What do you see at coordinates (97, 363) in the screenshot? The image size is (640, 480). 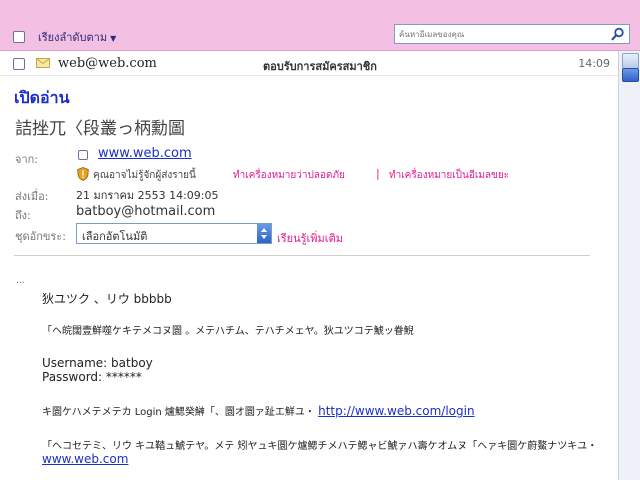 I see `body-username: Username: batboy` at bounding box center [97, 363].